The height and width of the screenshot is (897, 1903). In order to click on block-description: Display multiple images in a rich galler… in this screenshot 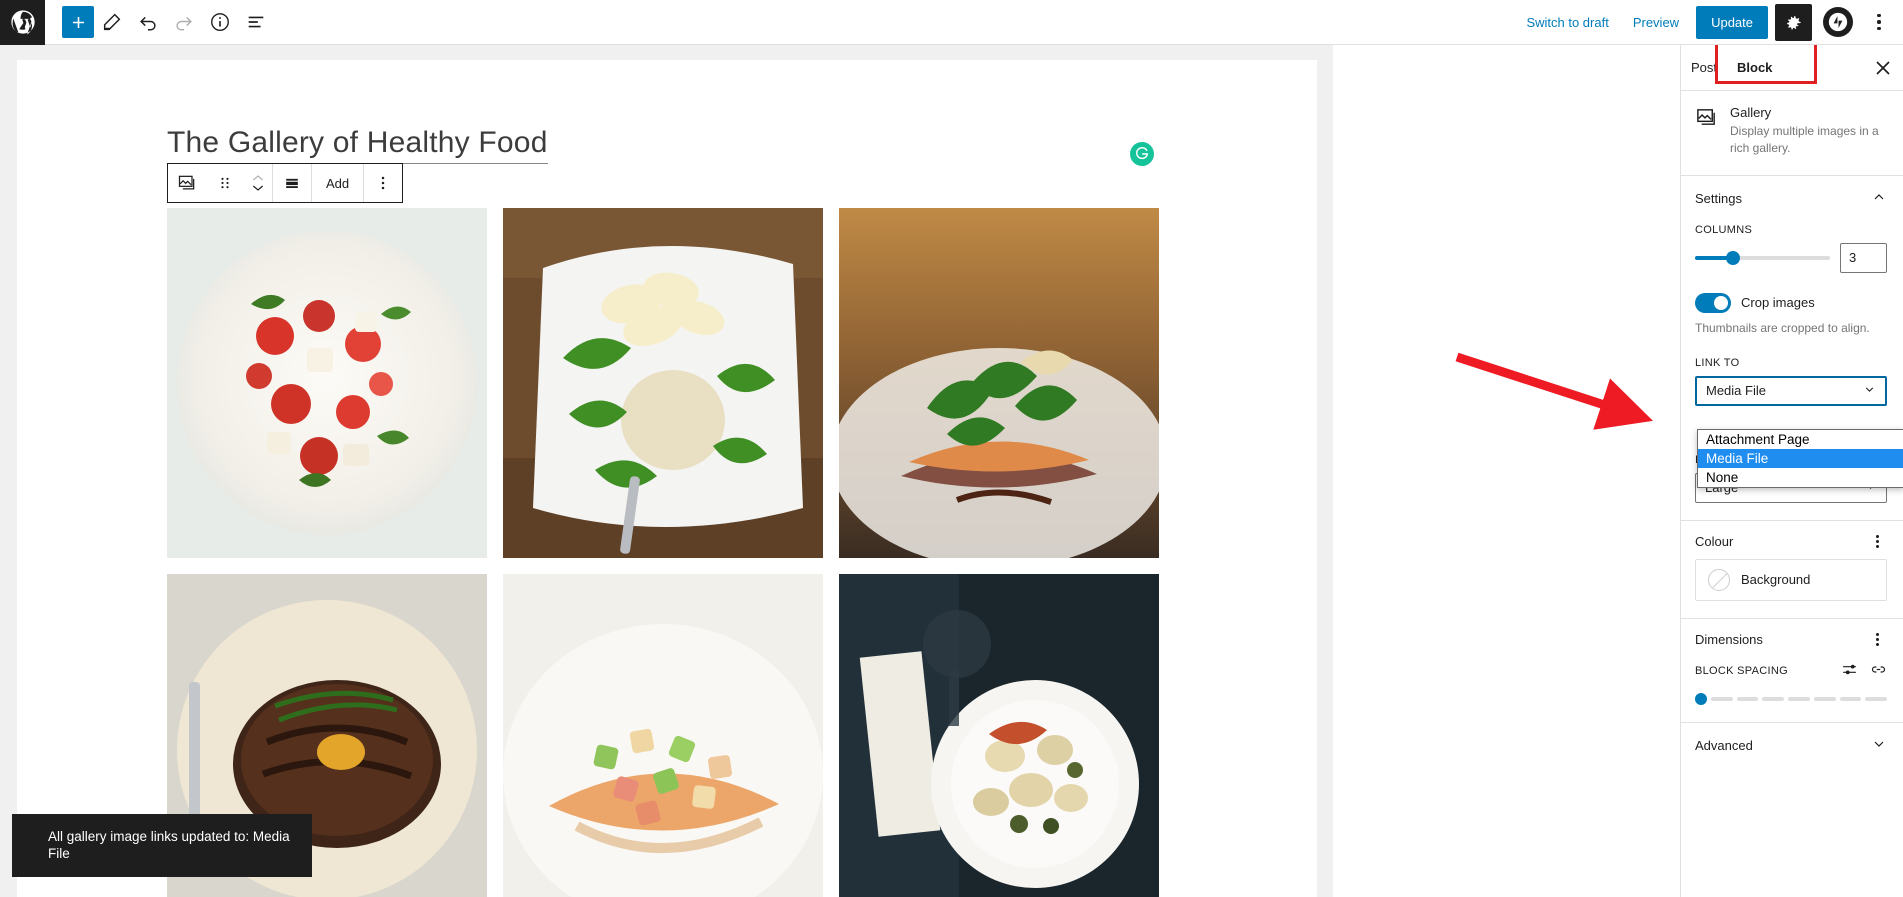, I will do `click(1804, 140)`.